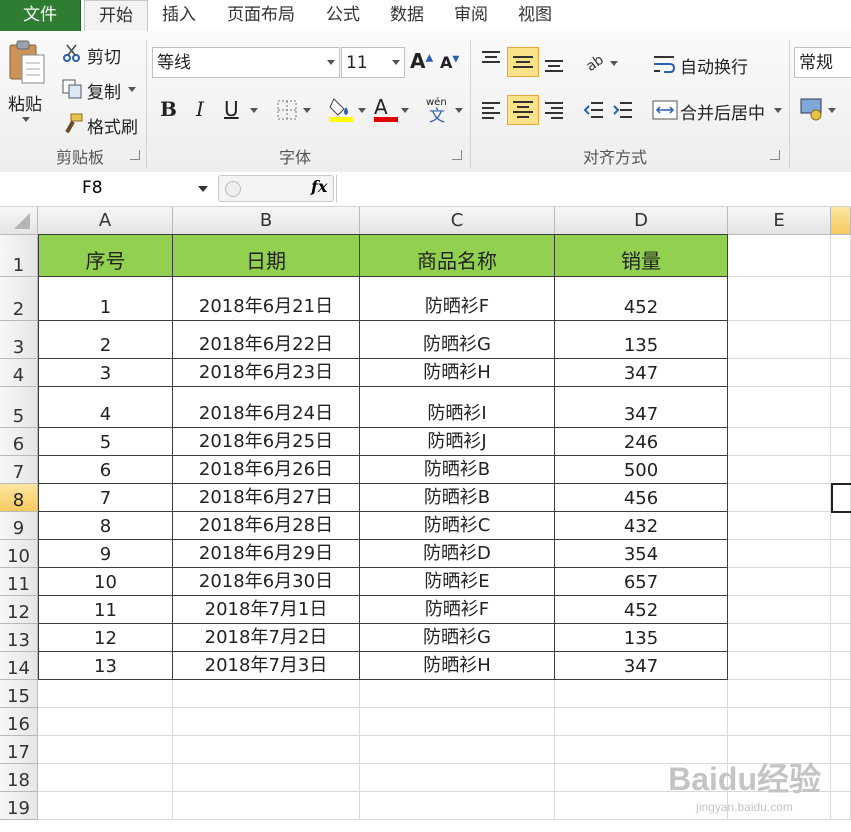 Image resolution: width=851 pixels, height=832 pixels. What do you see at coordinates (231, 109) in the screenshot?
I see `underline-button: U` at bounding box center [231, 109].